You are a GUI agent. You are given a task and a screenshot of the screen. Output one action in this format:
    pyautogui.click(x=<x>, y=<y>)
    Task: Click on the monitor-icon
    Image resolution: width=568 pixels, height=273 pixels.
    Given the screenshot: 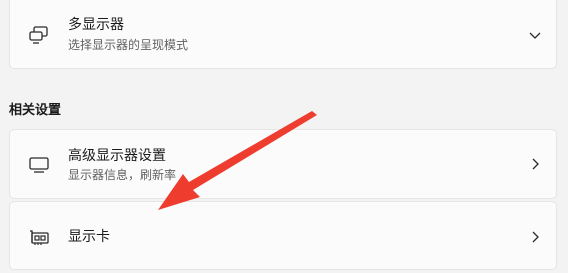 What is the action you would take?
    pyautogui.click(x=39, y=165)
    